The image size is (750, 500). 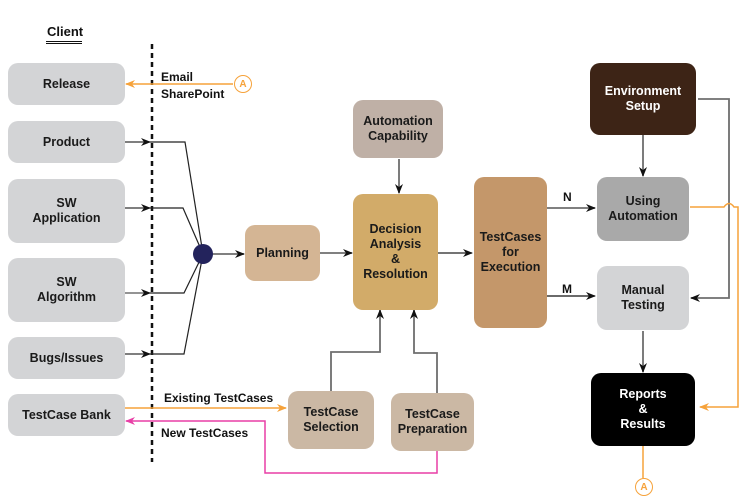 What do you see at coordinates (714, 306) in the screenshot?
I see `edge-automation-reports` at bounding box center [714, 306].